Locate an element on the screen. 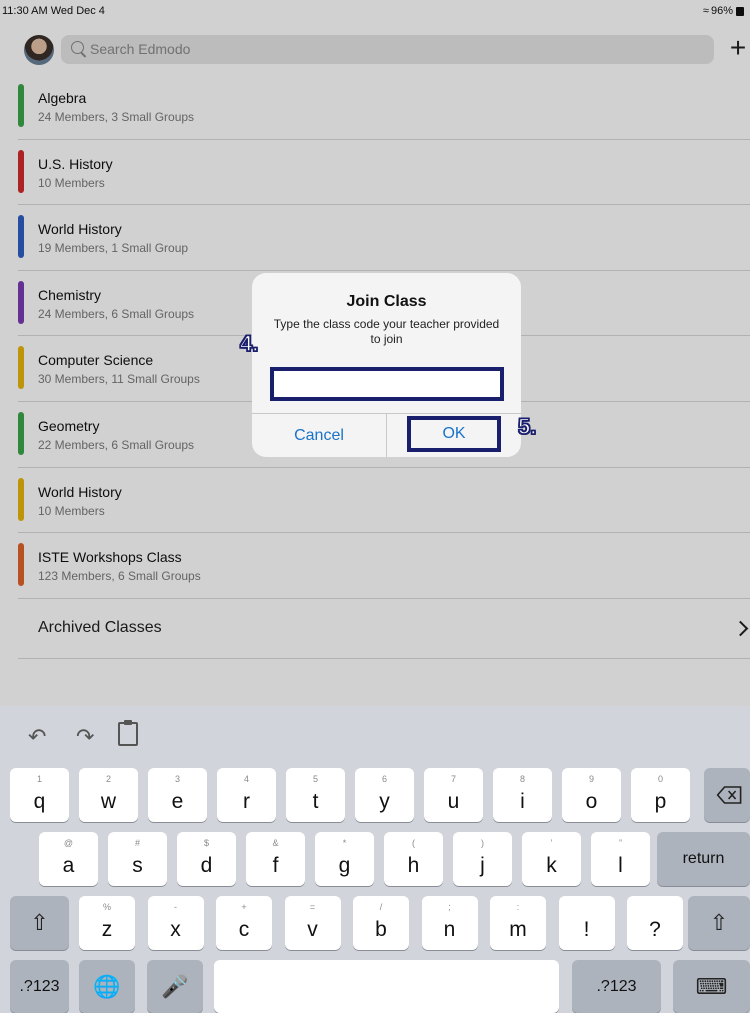  space-key is located at coordinates (386, 986).